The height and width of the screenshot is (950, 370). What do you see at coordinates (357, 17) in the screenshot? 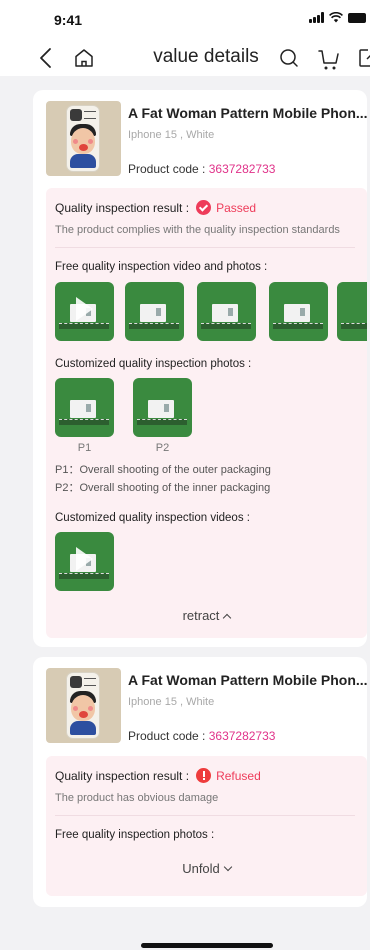
I see `battery-icon` at bounding box center [357, 17].